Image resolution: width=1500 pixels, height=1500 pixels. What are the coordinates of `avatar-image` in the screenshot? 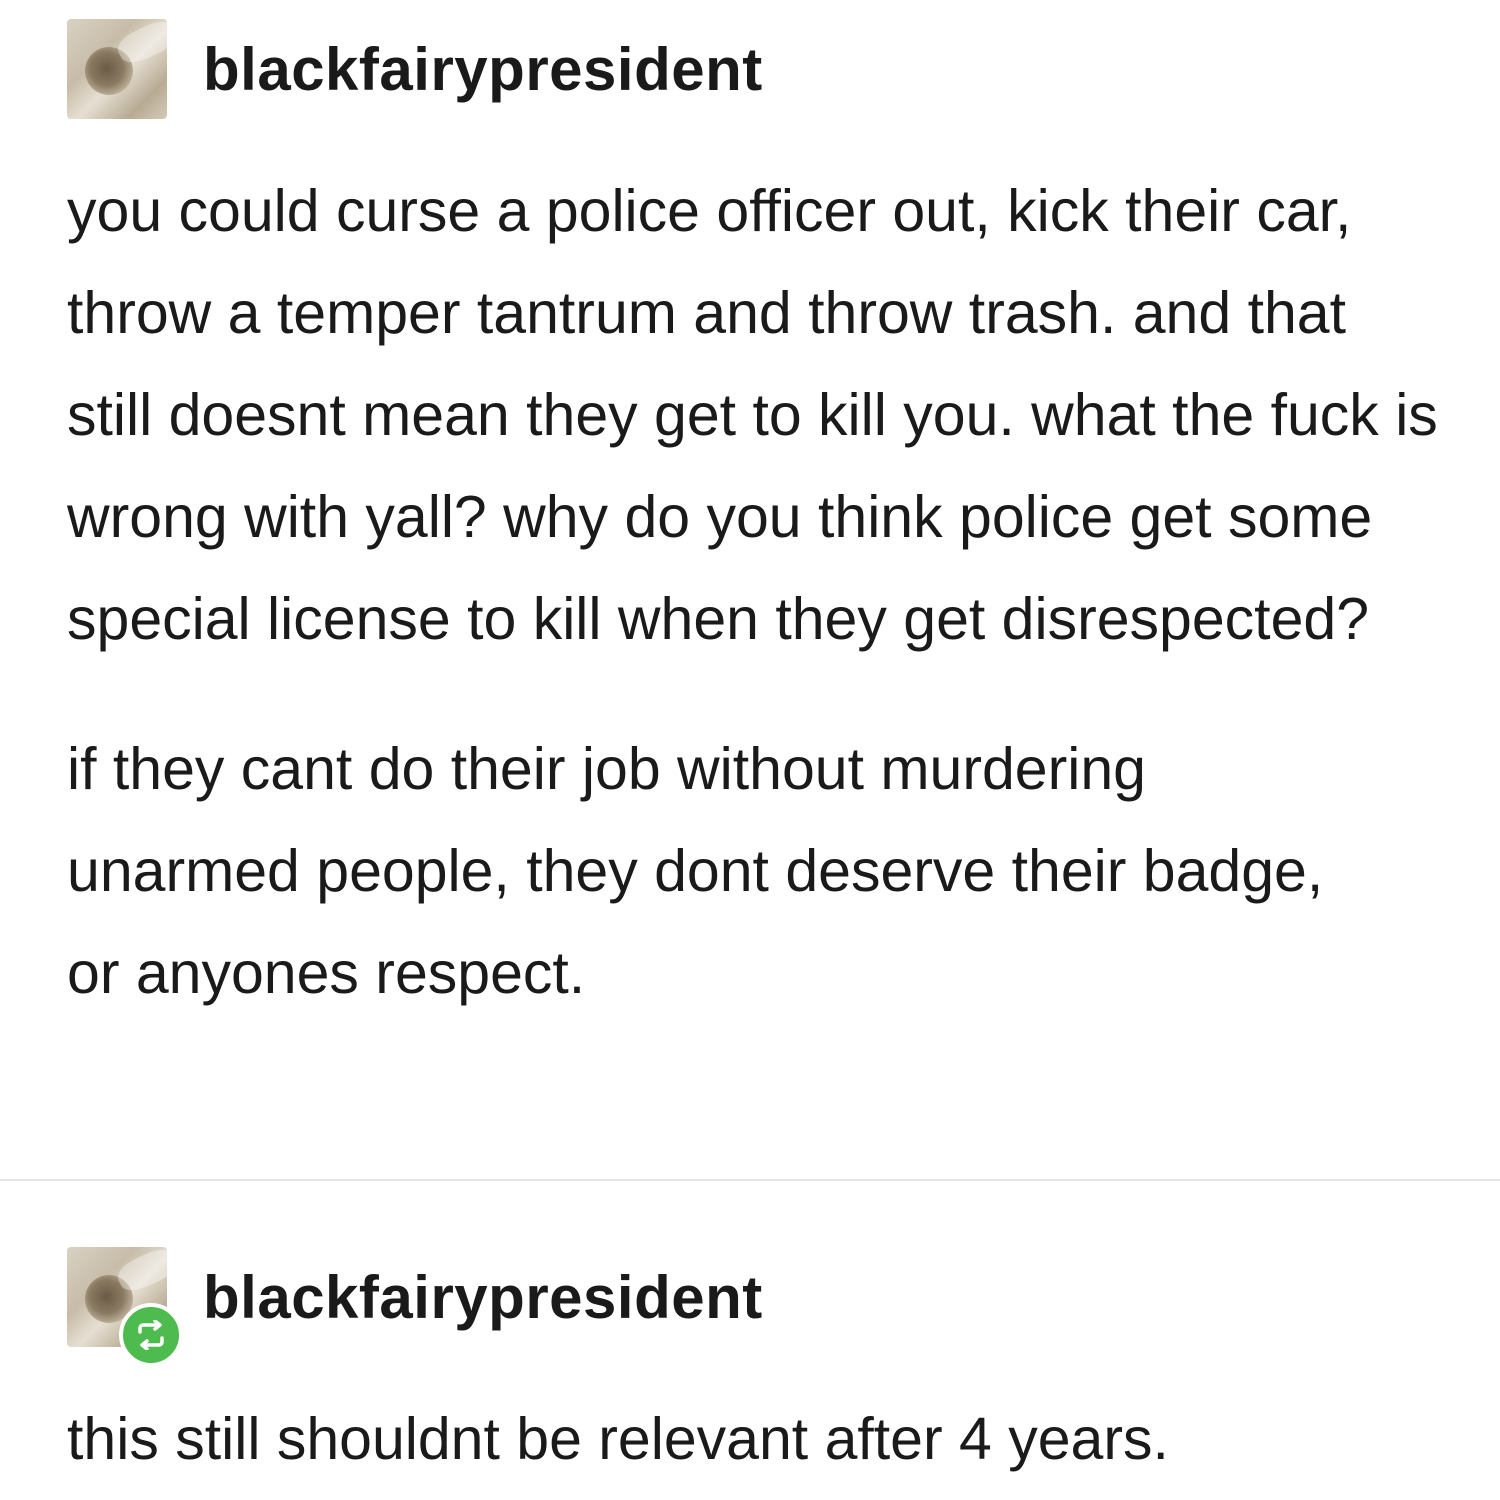 It's located at (117, 69).